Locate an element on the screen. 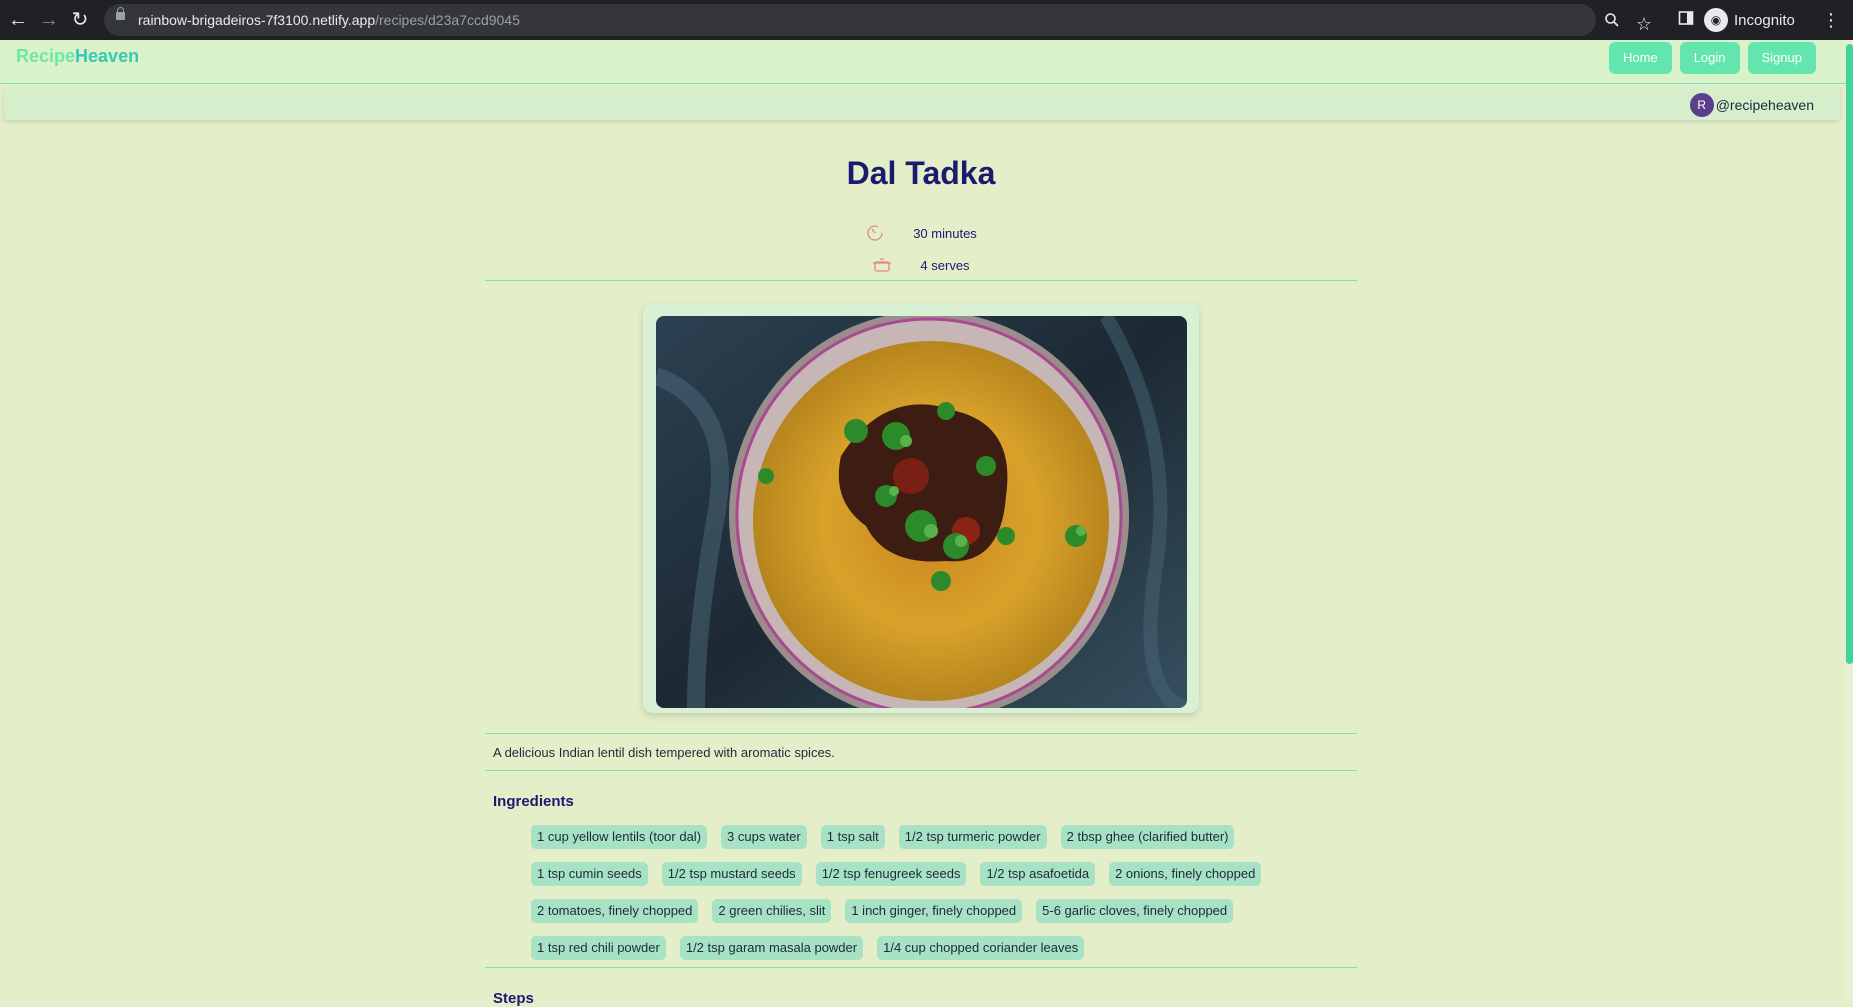 The height and width of the screenshot is (1007, 1853). recipe-photo is located at coordinates (921, 512).